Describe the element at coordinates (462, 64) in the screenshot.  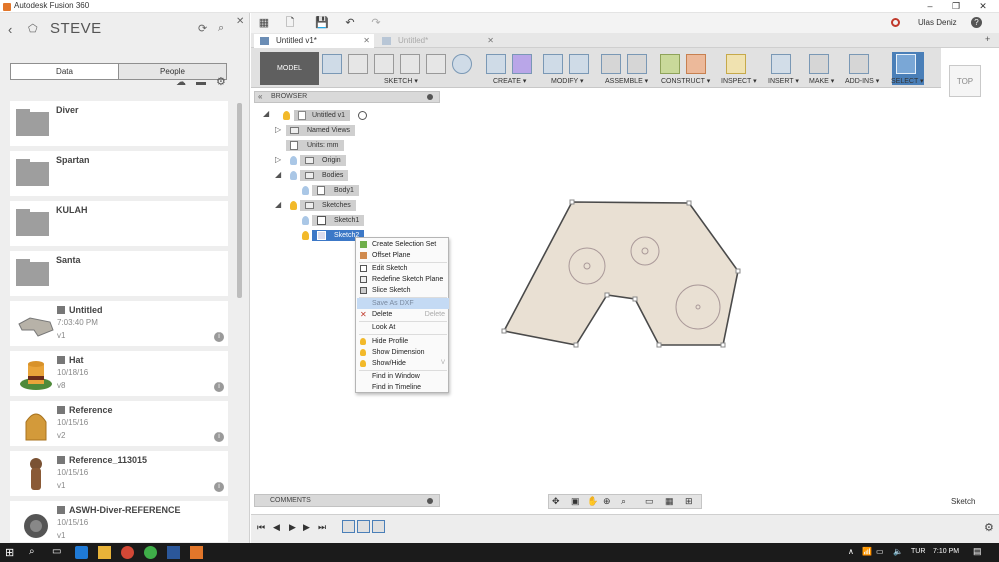
I see `stop-sketch-icon` at that location.